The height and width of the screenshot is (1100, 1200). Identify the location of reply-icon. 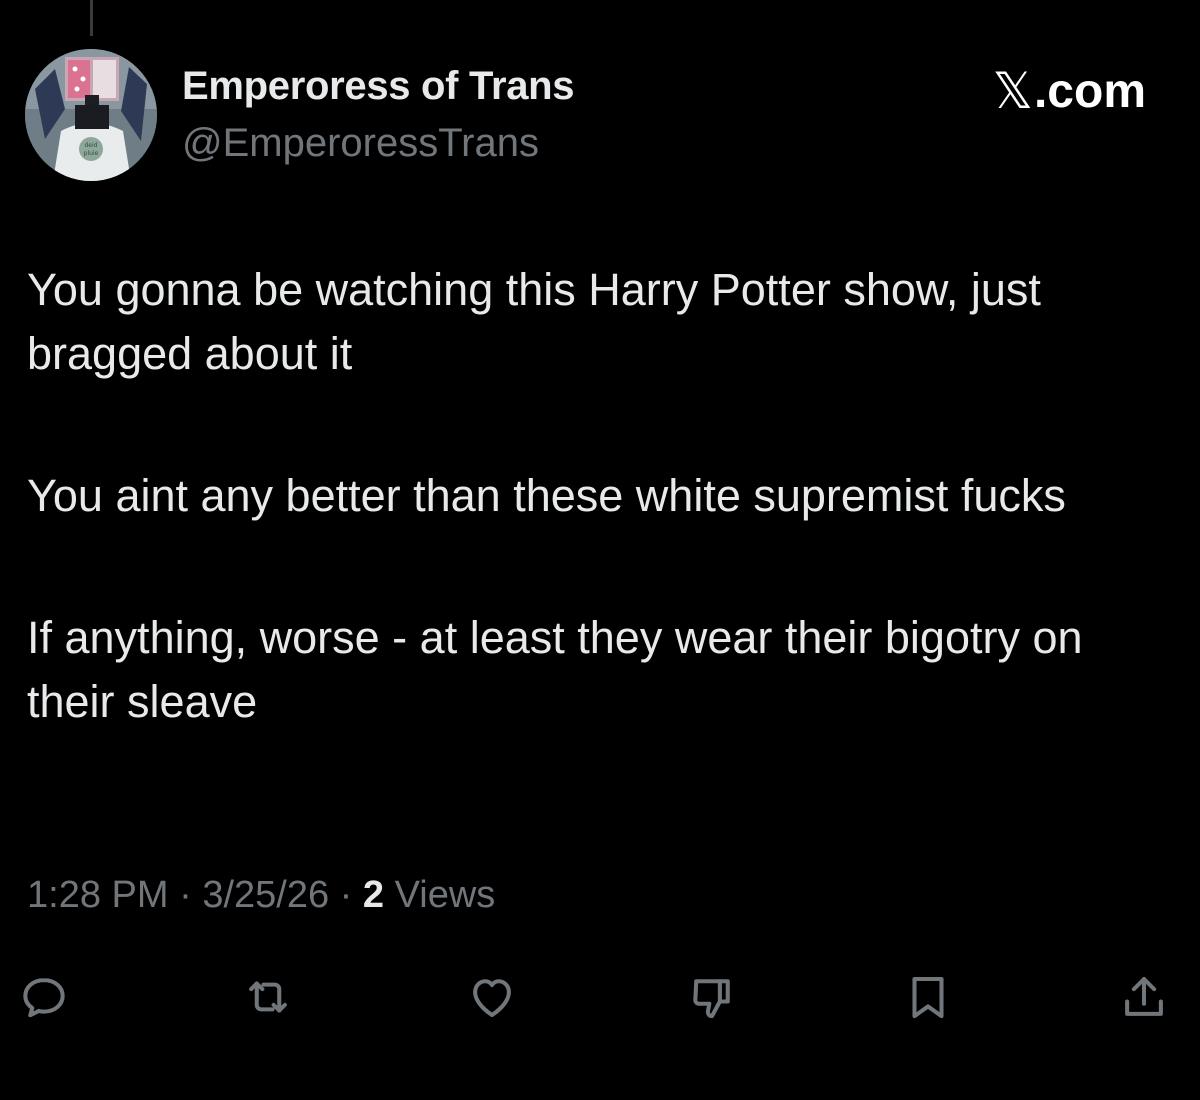
(44, 998).